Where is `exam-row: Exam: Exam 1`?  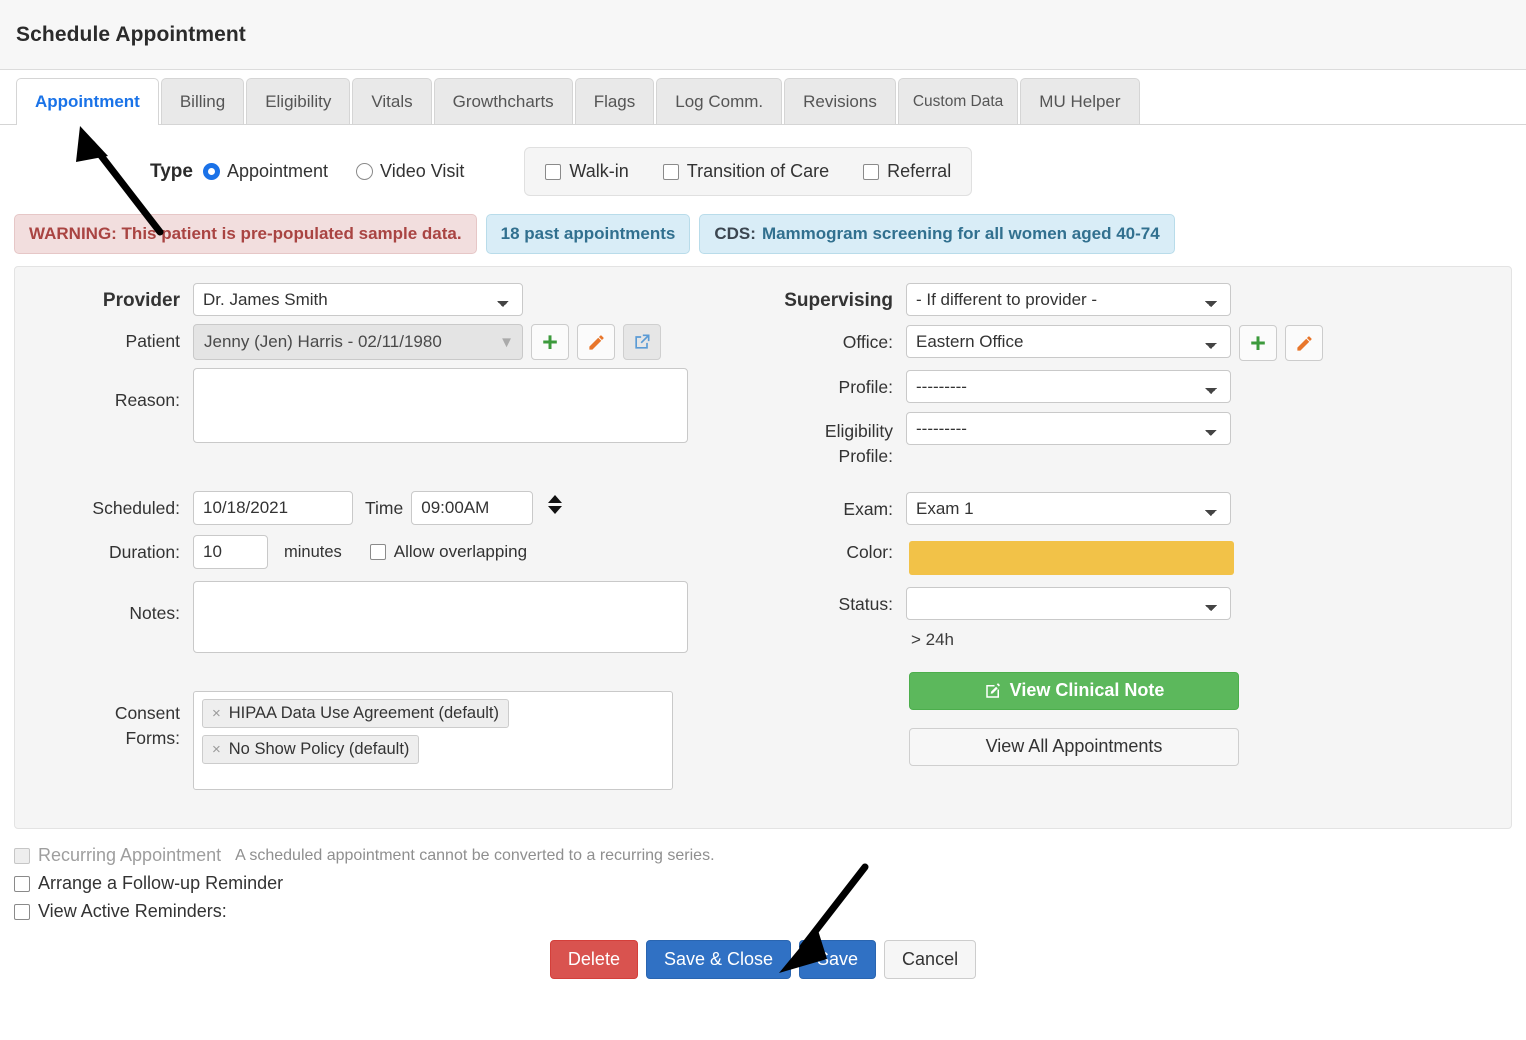
exam-row: Exam: Exam 1 is located at coordinates (1045, 508).